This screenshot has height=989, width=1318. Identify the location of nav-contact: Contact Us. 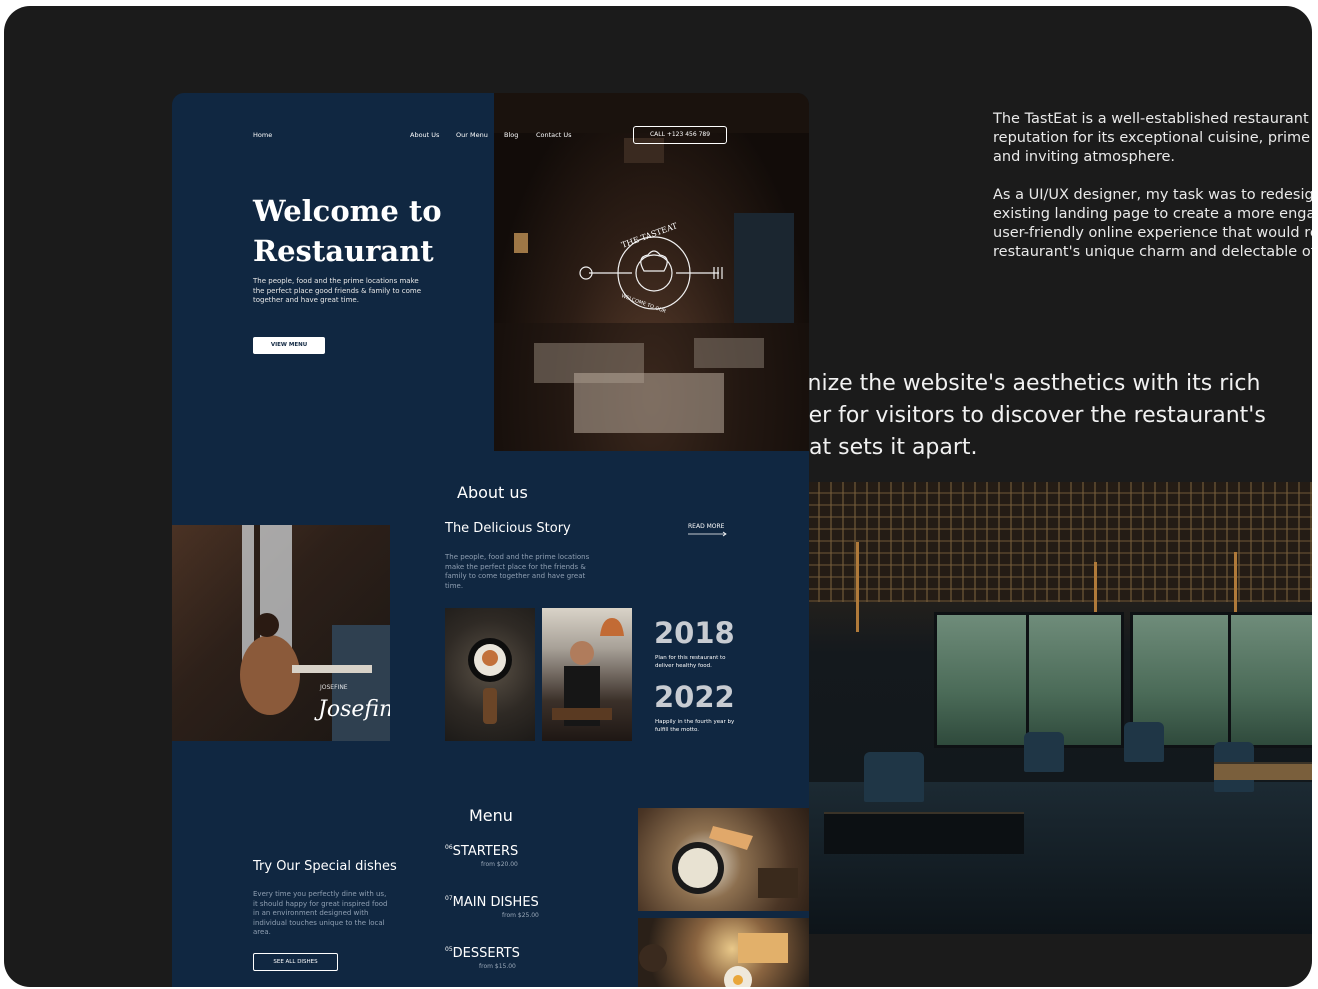
(554, 135).